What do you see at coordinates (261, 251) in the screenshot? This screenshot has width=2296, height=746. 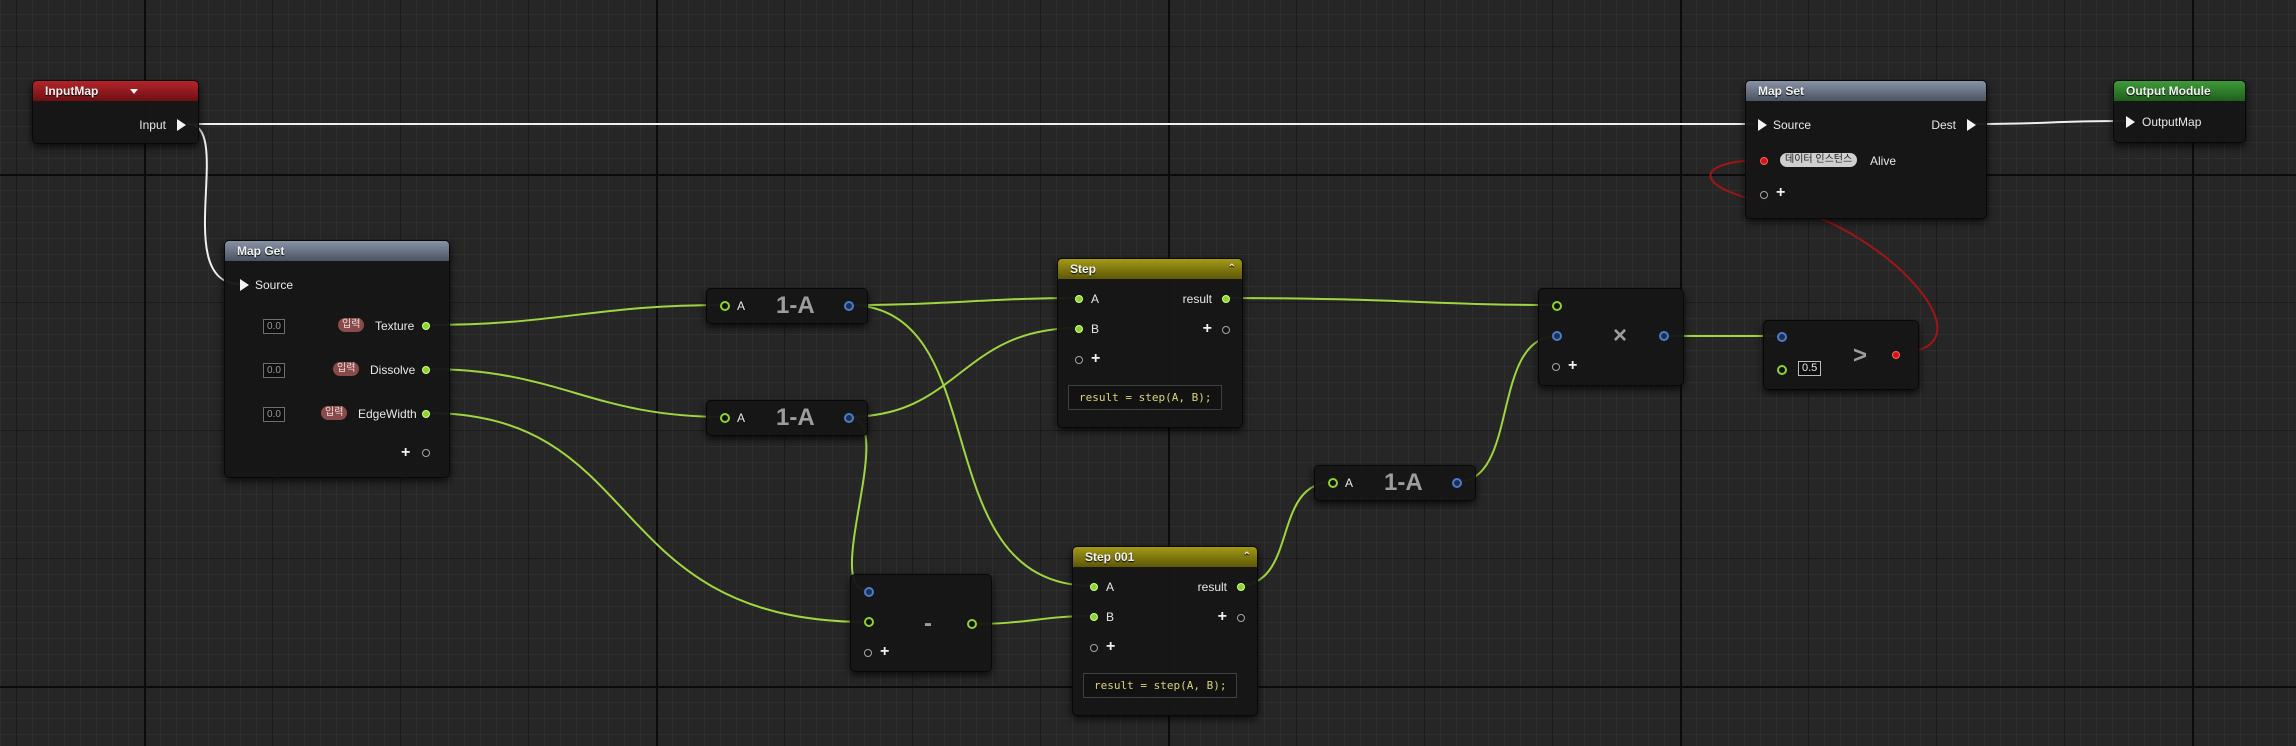 I see `map-get-title: Map Get` at bounding box center [261, 251].